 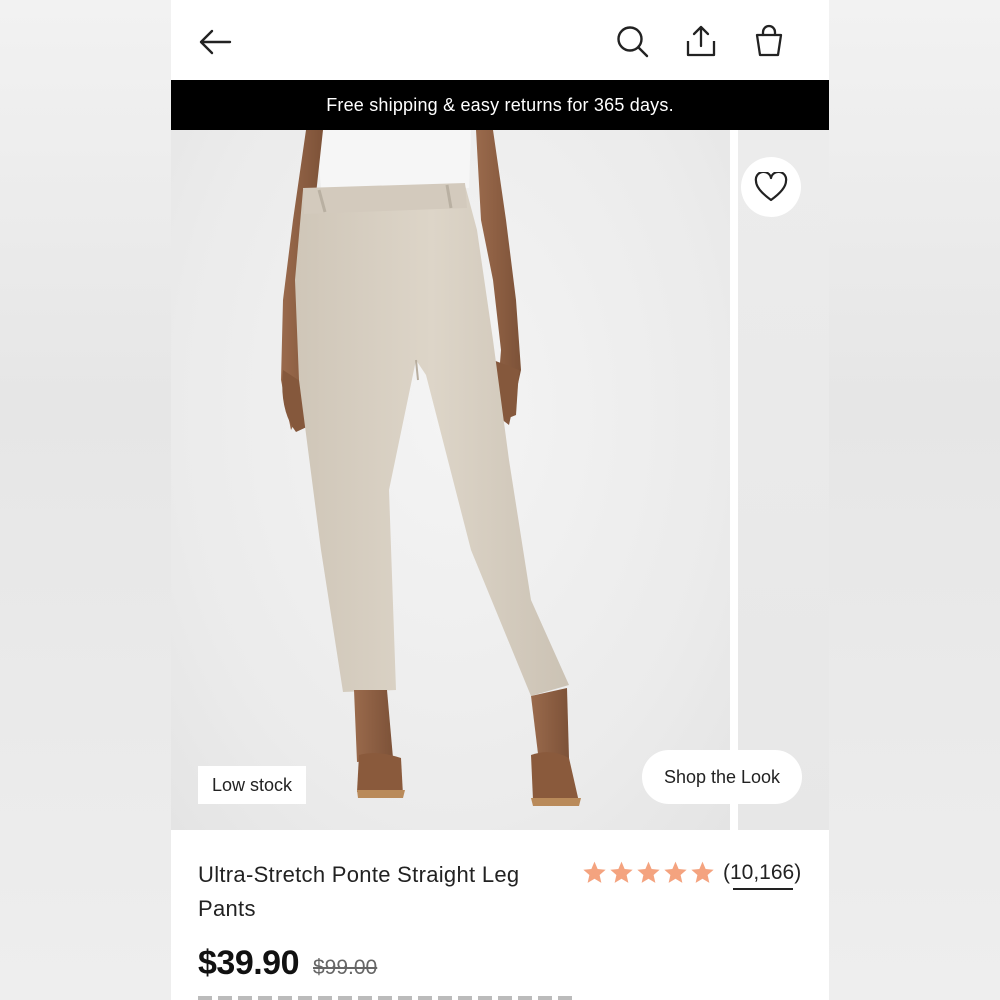 I want to click on review-count-underline, so click(x=763, y=888).